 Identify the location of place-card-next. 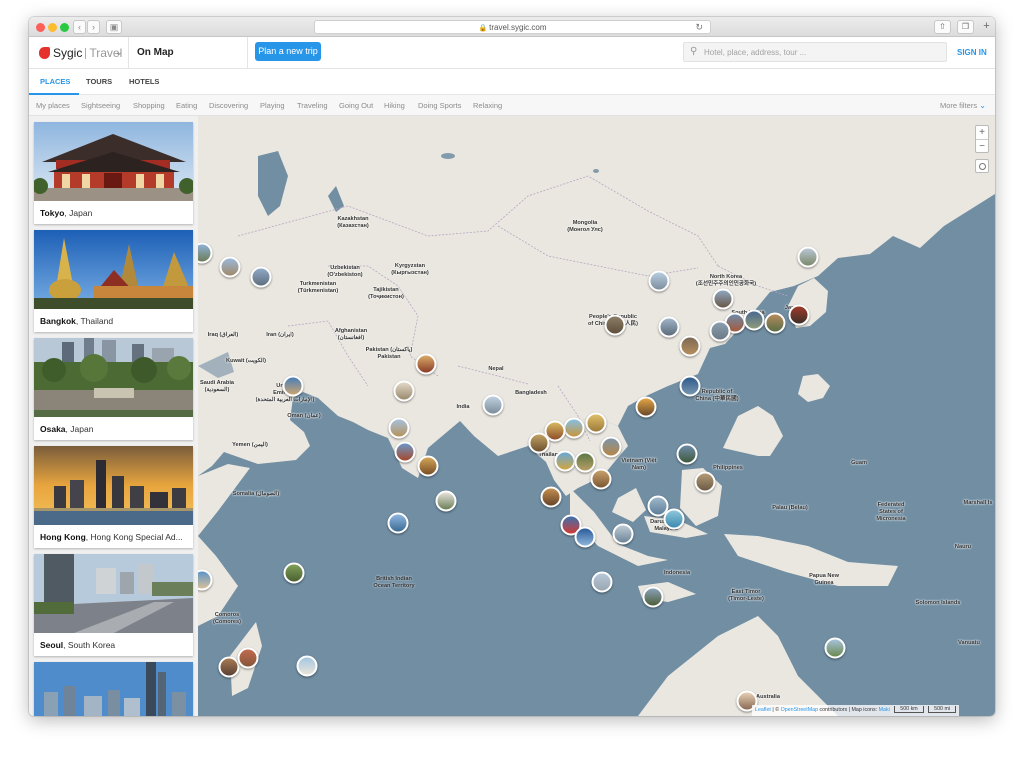
(113, 689).